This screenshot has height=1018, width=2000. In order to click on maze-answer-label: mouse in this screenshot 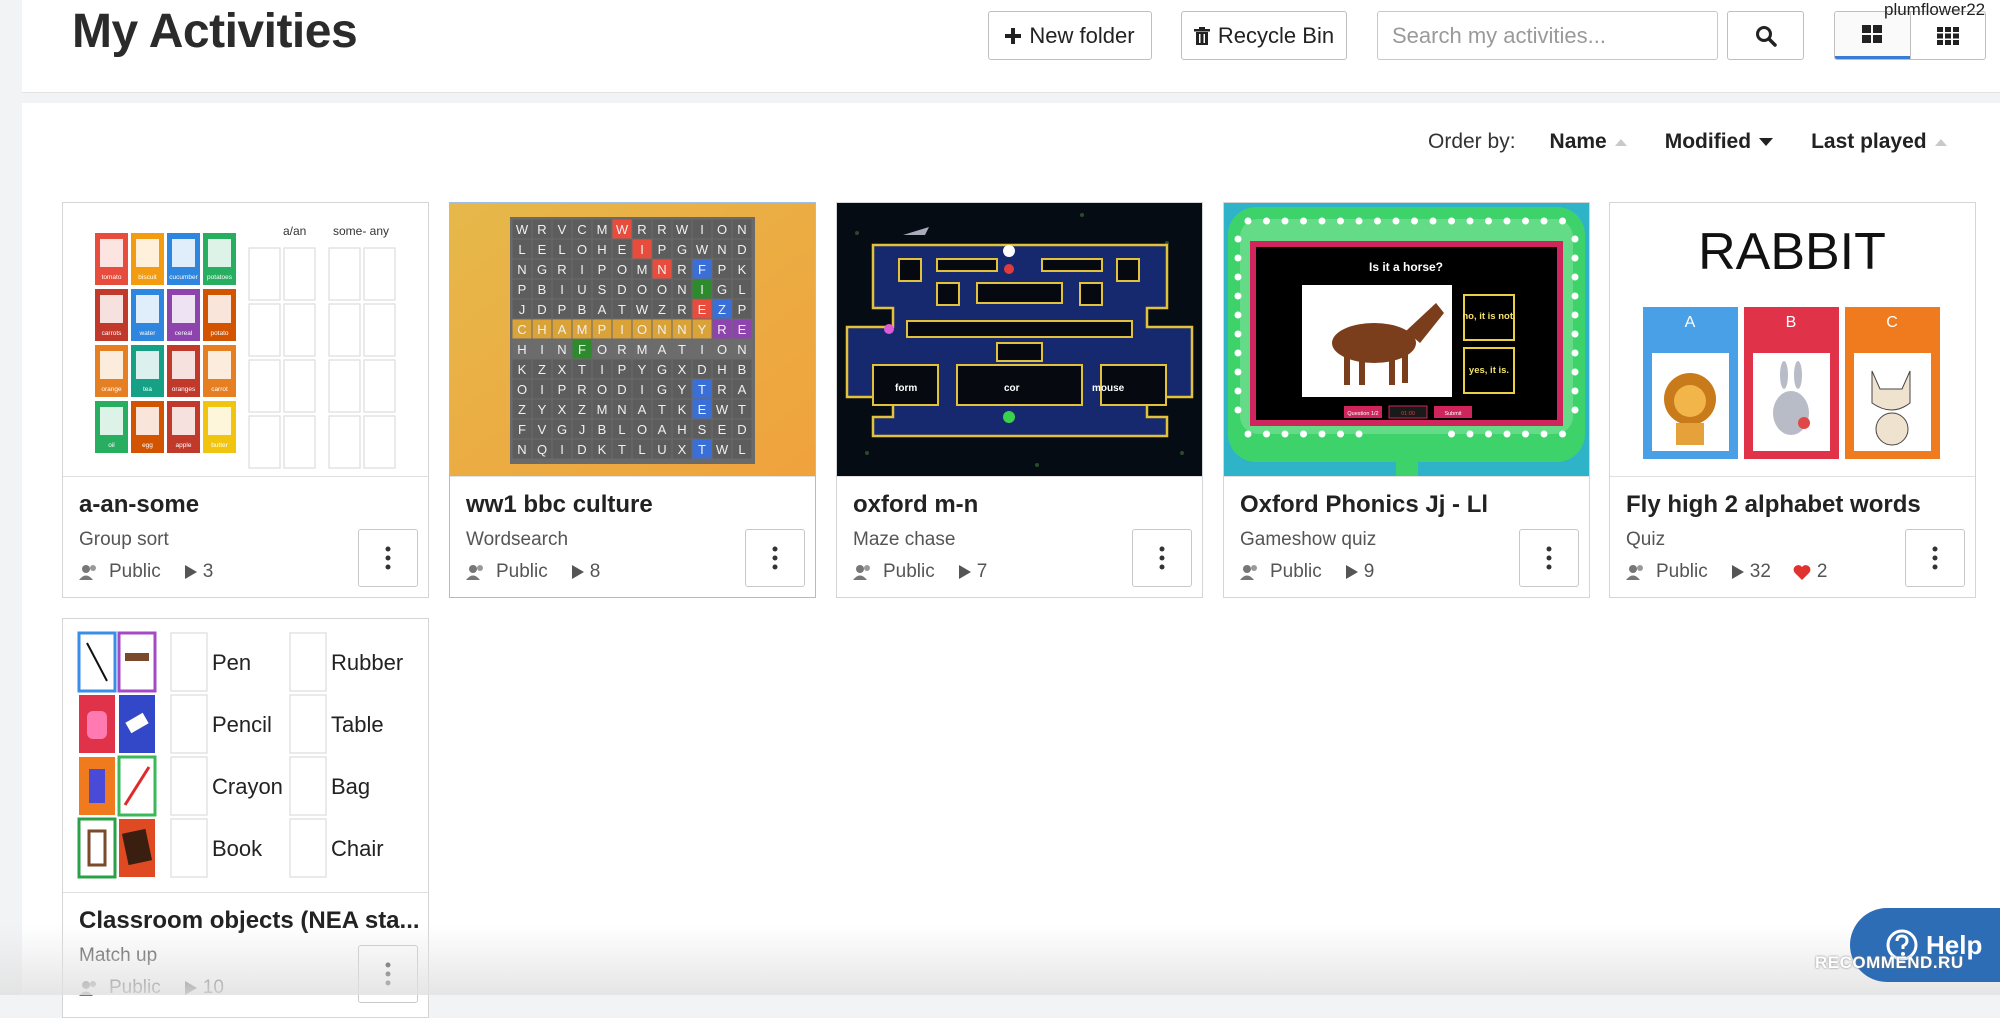, I will do `click(1108, 388)`.